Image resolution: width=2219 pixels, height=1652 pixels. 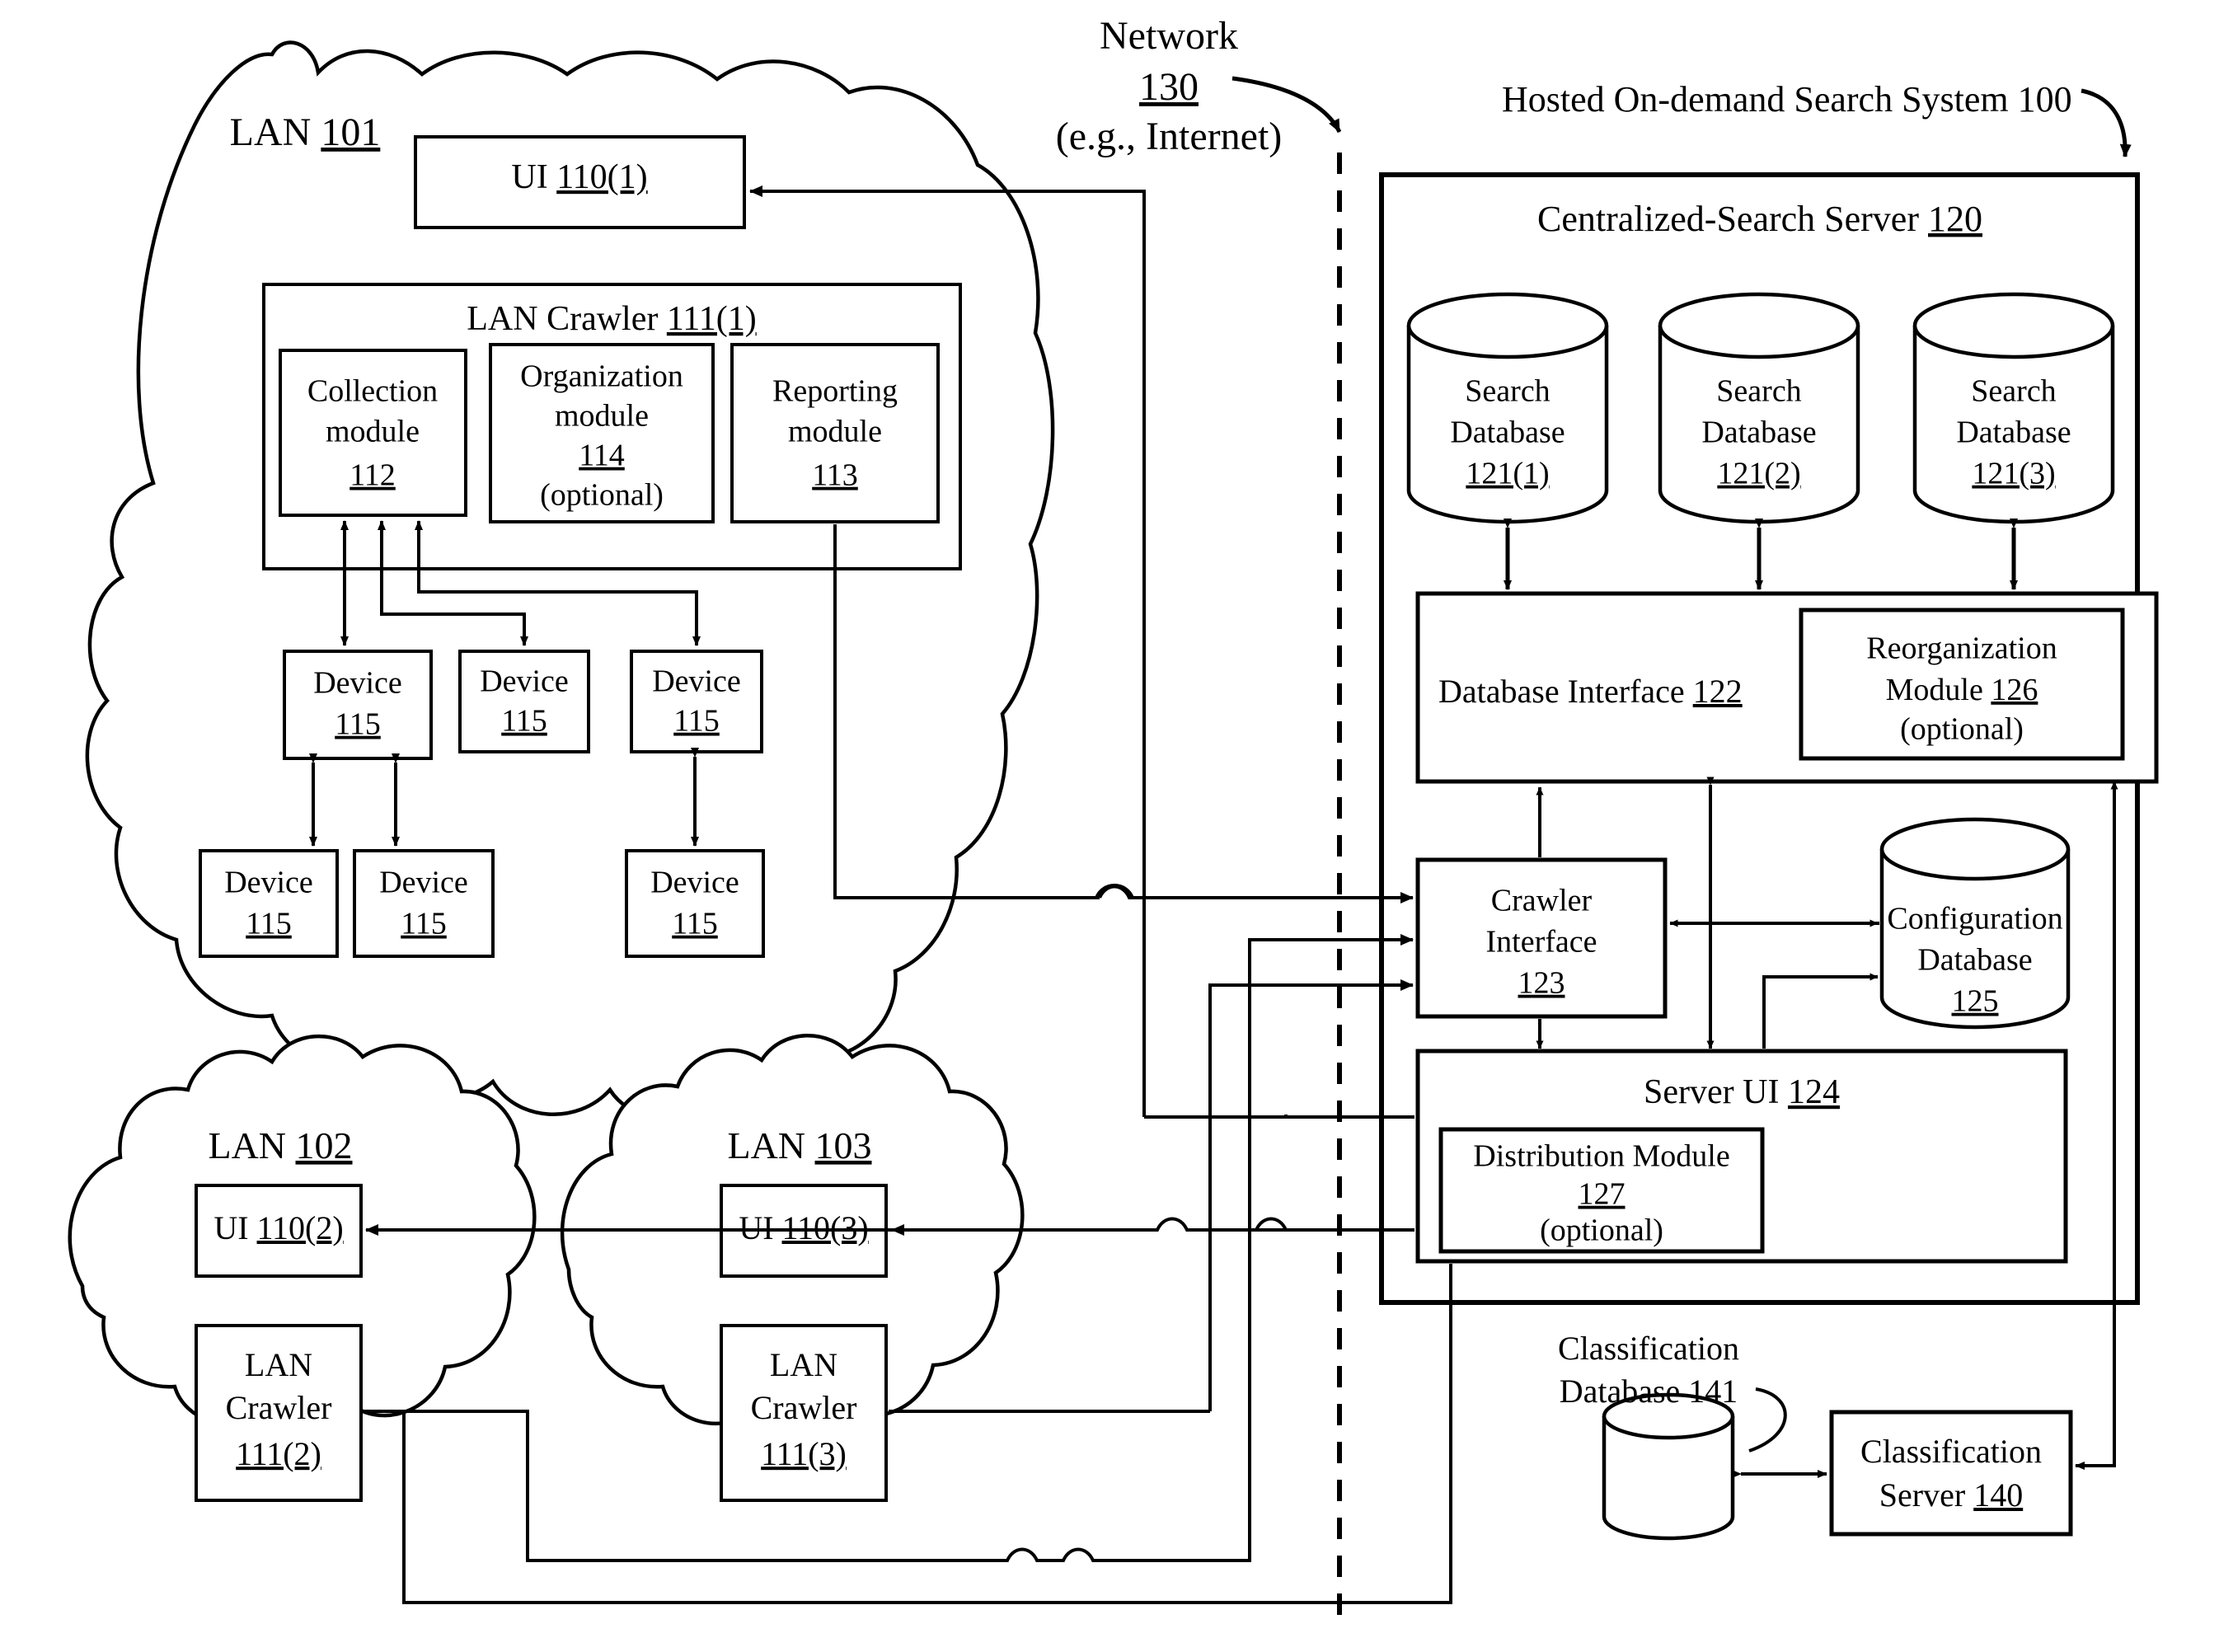 I want to click on ui-110-1-box: UI 110(1), so click(x=580, y=182).